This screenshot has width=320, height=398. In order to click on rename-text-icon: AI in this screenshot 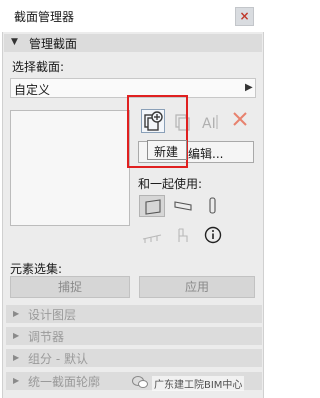, I will do `click(210, 123)`.